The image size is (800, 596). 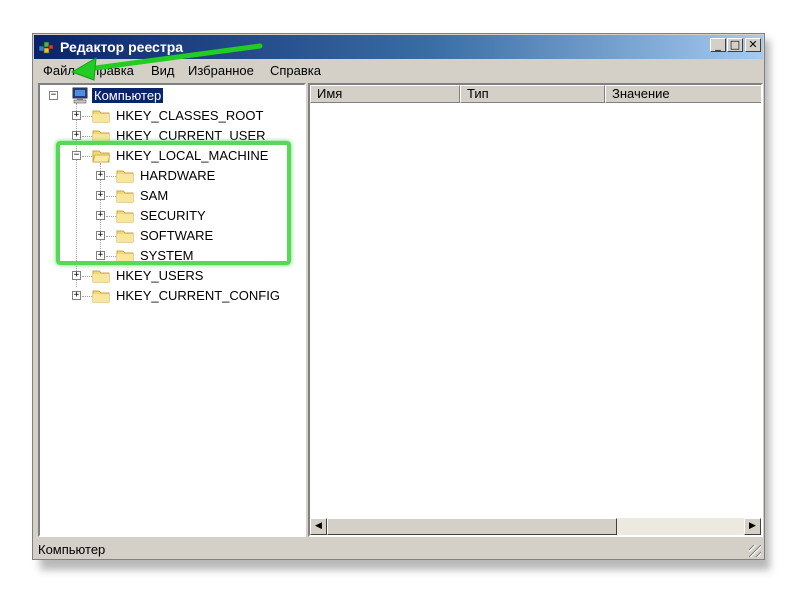 What do you see at coordinates (318, 526) in the screenshot?
I see `scroll-left-button: ◀` at bounding box center [318, 526].